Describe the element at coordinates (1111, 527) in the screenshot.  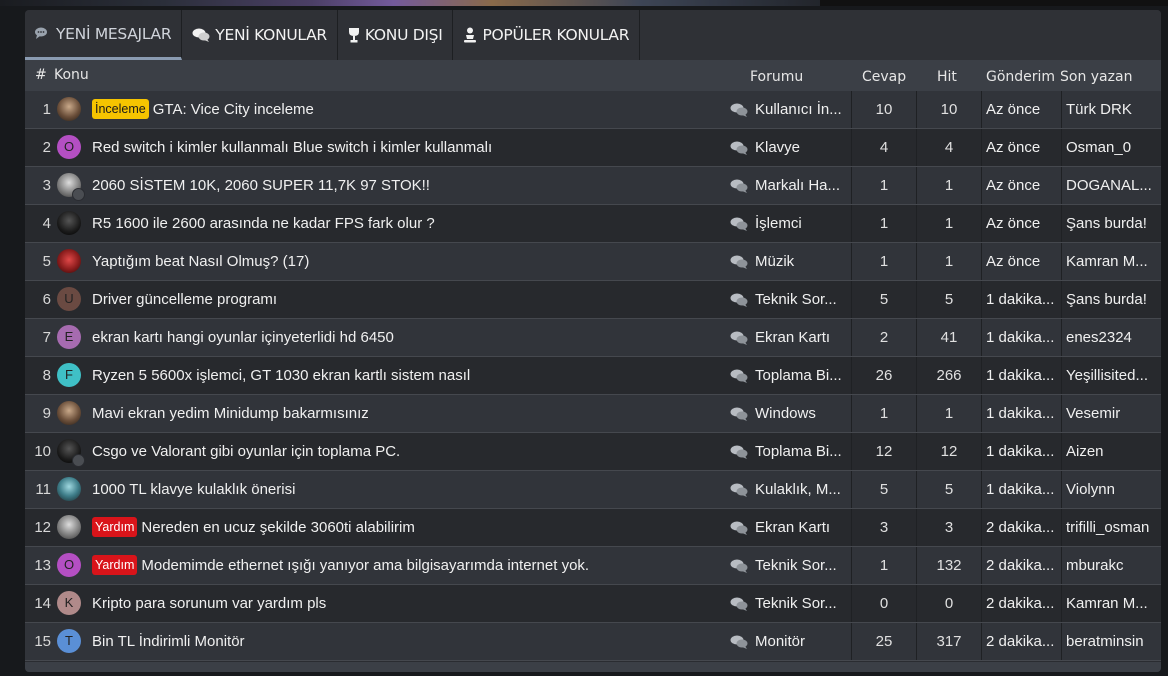
I see `last-poster-link: trifilli_osman` at that location.